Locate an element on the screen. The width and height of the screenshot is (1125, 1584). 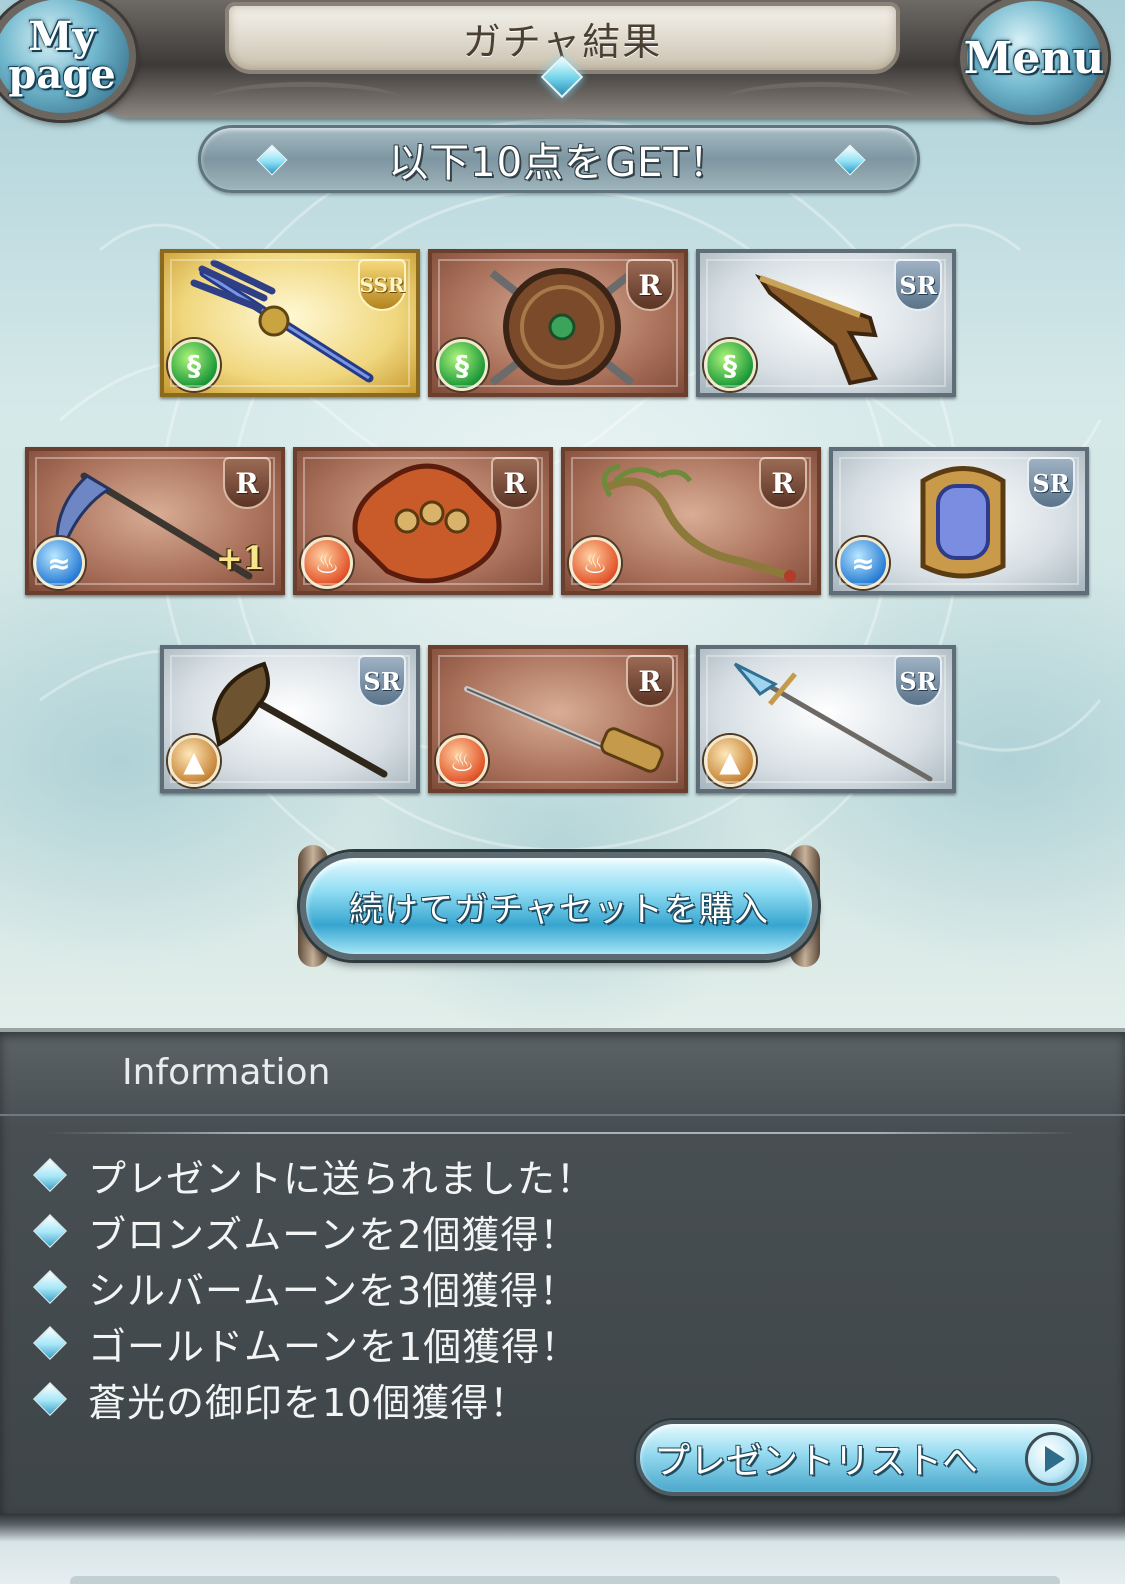
shield-icon is located at coordinates (562, 327).